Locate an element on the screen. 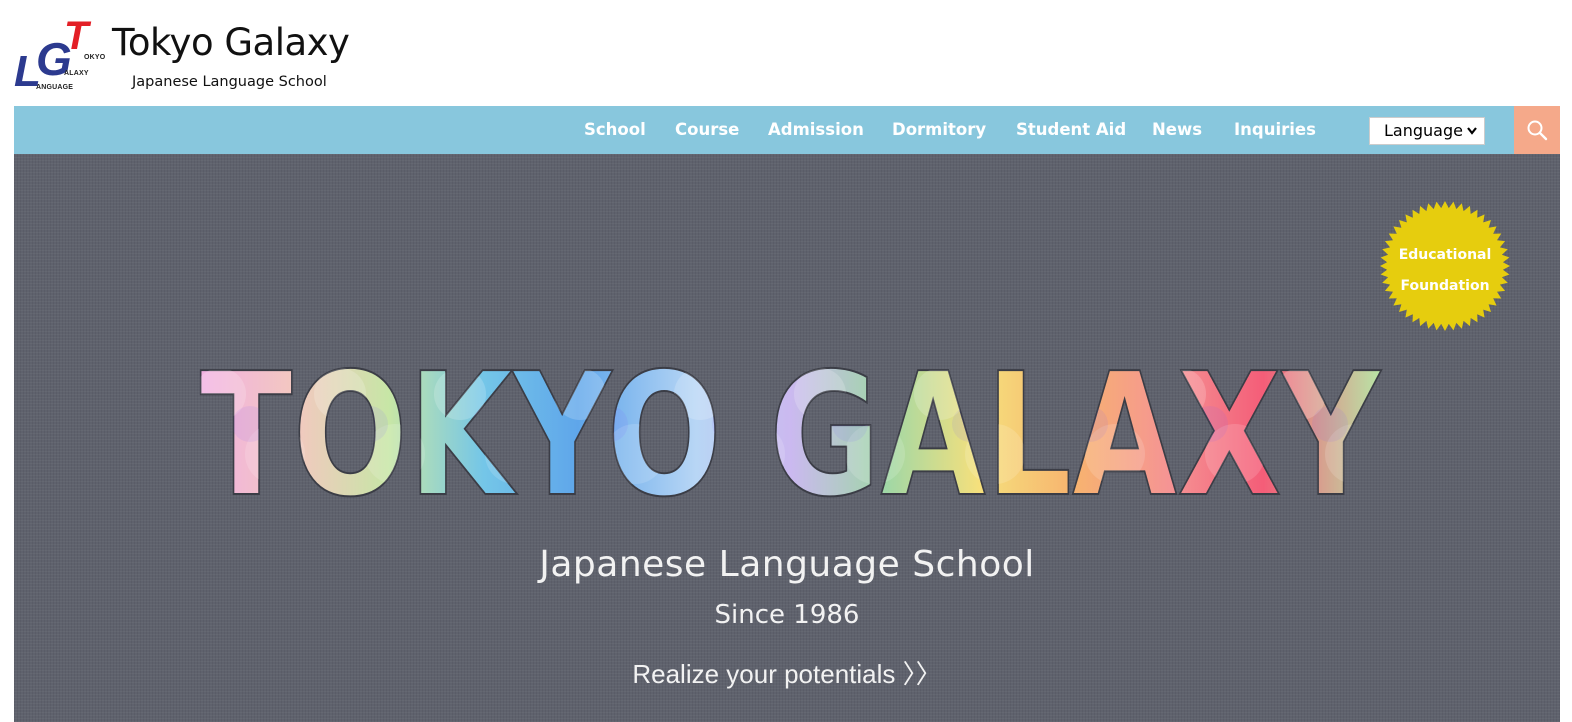 Image resolution: width=1572 pixels, height=722 pixels. logo-anguage: ANGUAGE is located at coordinates (55, 87).